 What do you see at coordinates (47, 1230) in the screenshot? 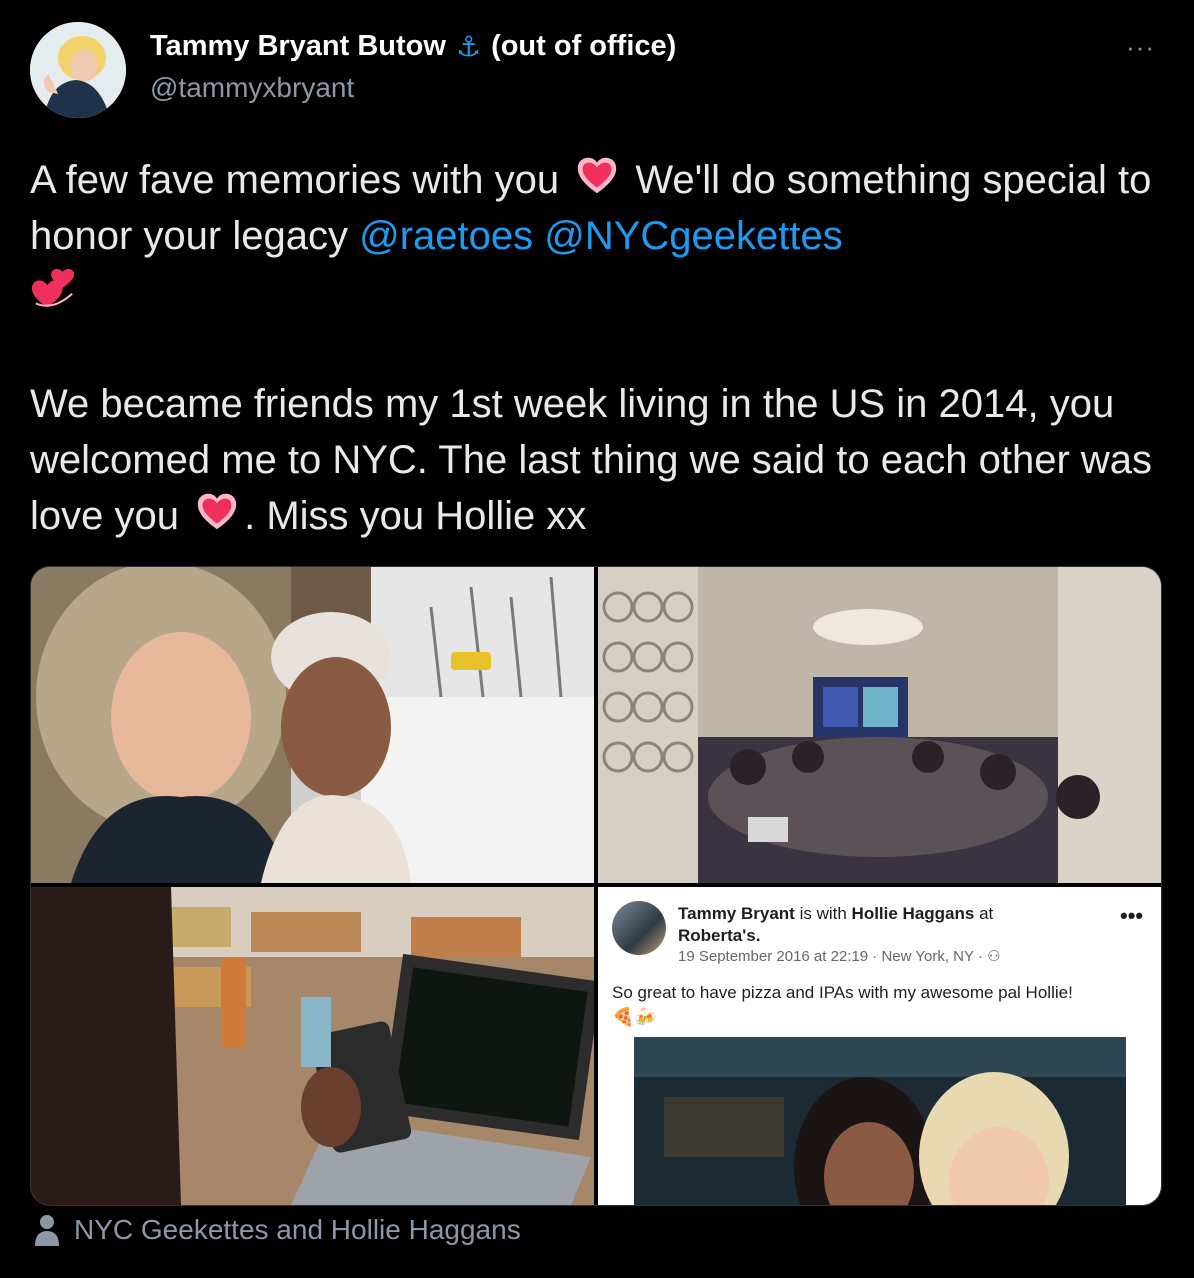
I see `person-icon` at bounding box center [47, 1230].